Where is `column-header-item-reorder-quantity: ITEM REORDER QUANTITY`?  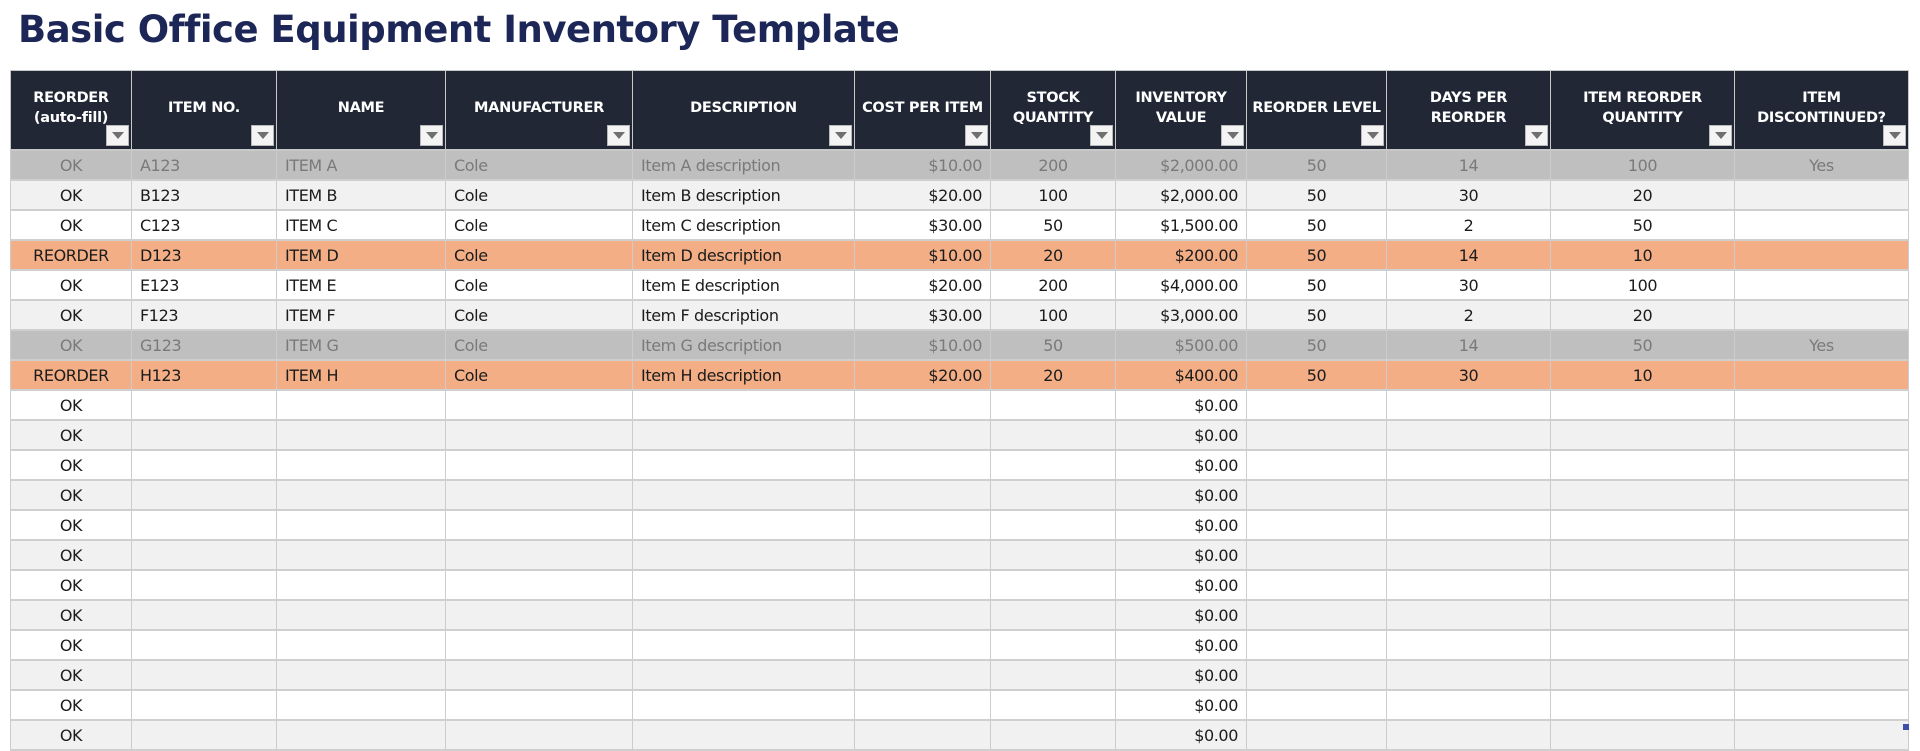 column-header-item-reorder-quantity: ITEM REORDER QUANTITY is located at coordinates (1642, 110).